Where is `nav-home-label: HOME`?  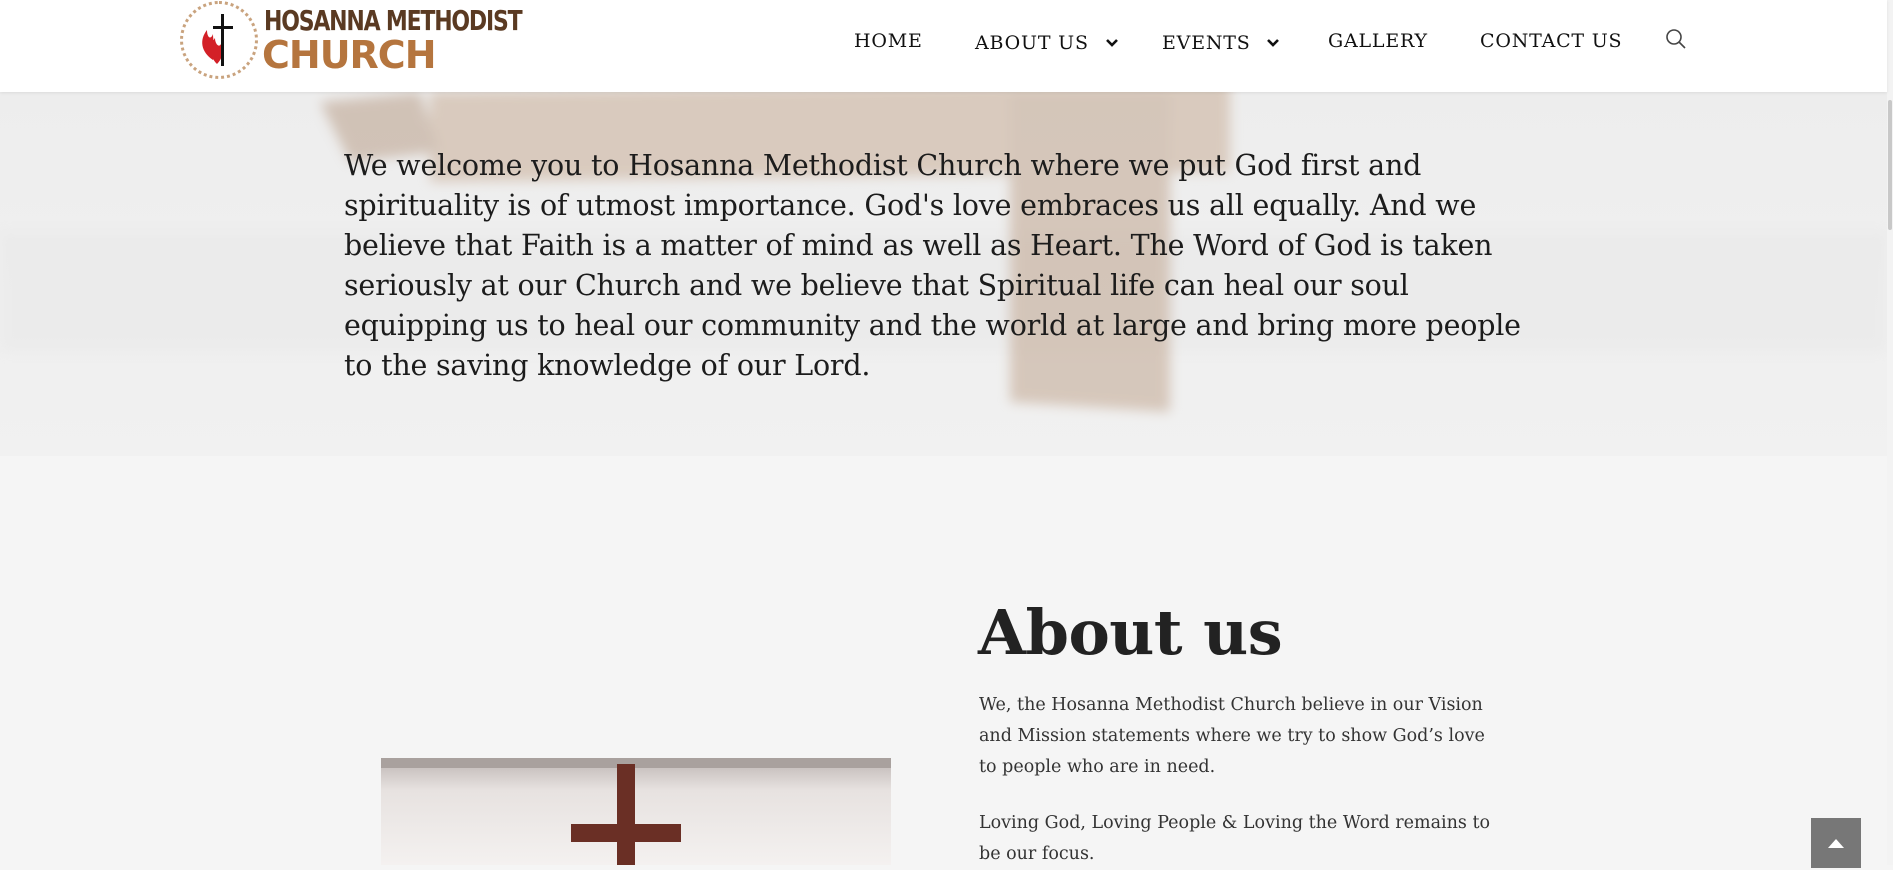 nav-home-label: HOME is located at coordinates (888, 41).